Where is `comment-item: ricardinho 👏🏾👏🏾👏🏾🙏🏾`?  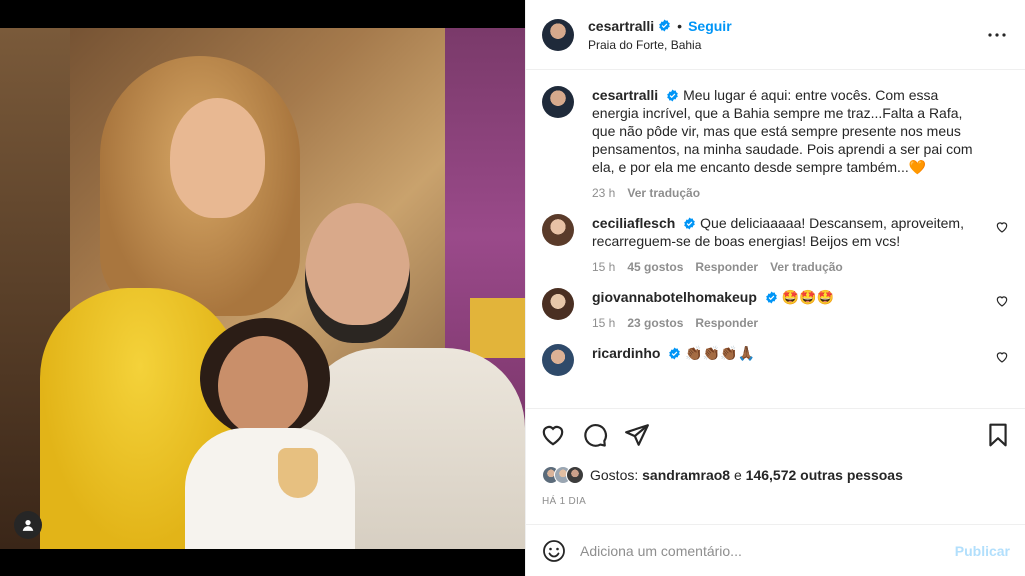 comment-item: ricardinho 👏🏾👏🏾👏🏾🙏🏾 is located at coordinates (775, 360).